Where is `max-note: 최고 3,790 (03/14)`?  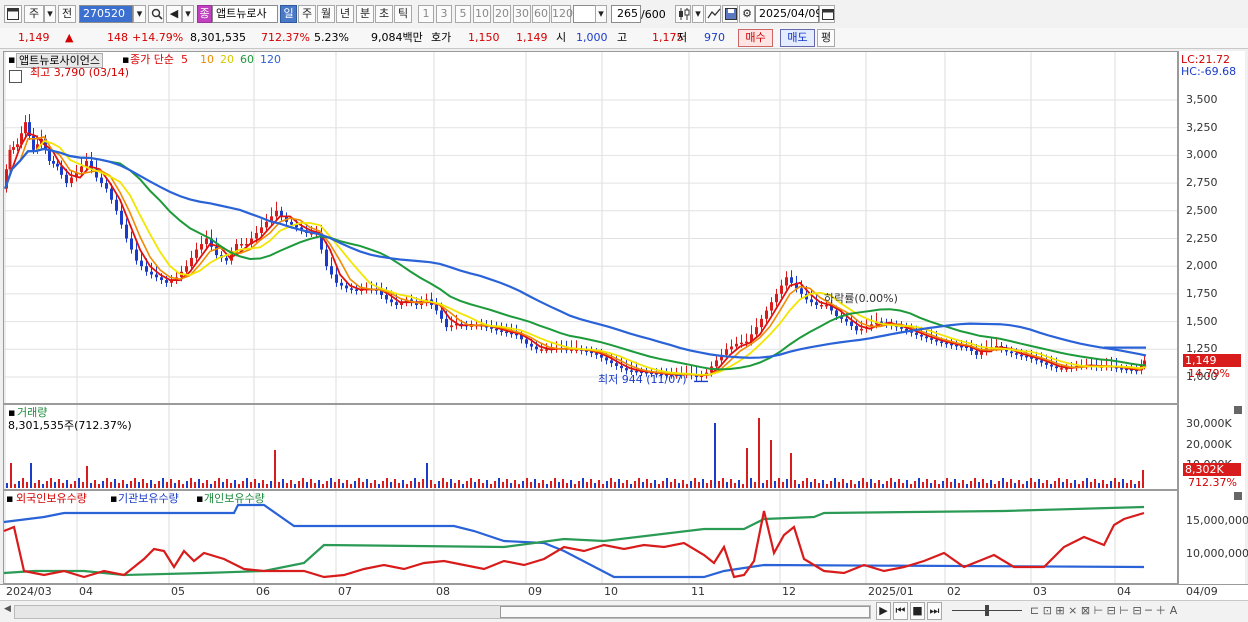
max-note: 최고 3,790 (03/14) is located at coordinates (80, 72).